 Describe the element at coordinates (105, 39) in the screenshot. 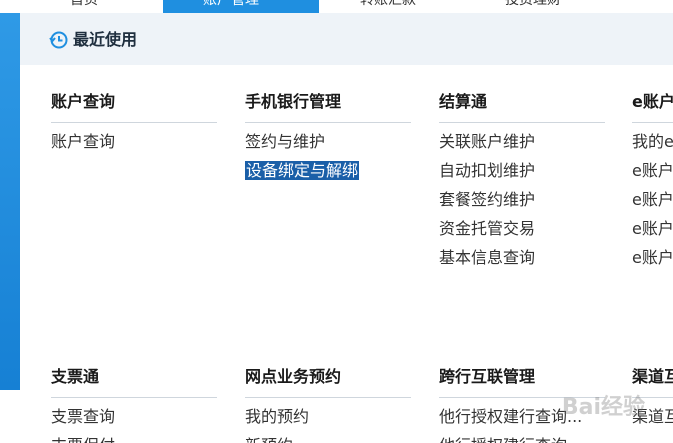

I see `recent-used-label: 最近使用` at that location.